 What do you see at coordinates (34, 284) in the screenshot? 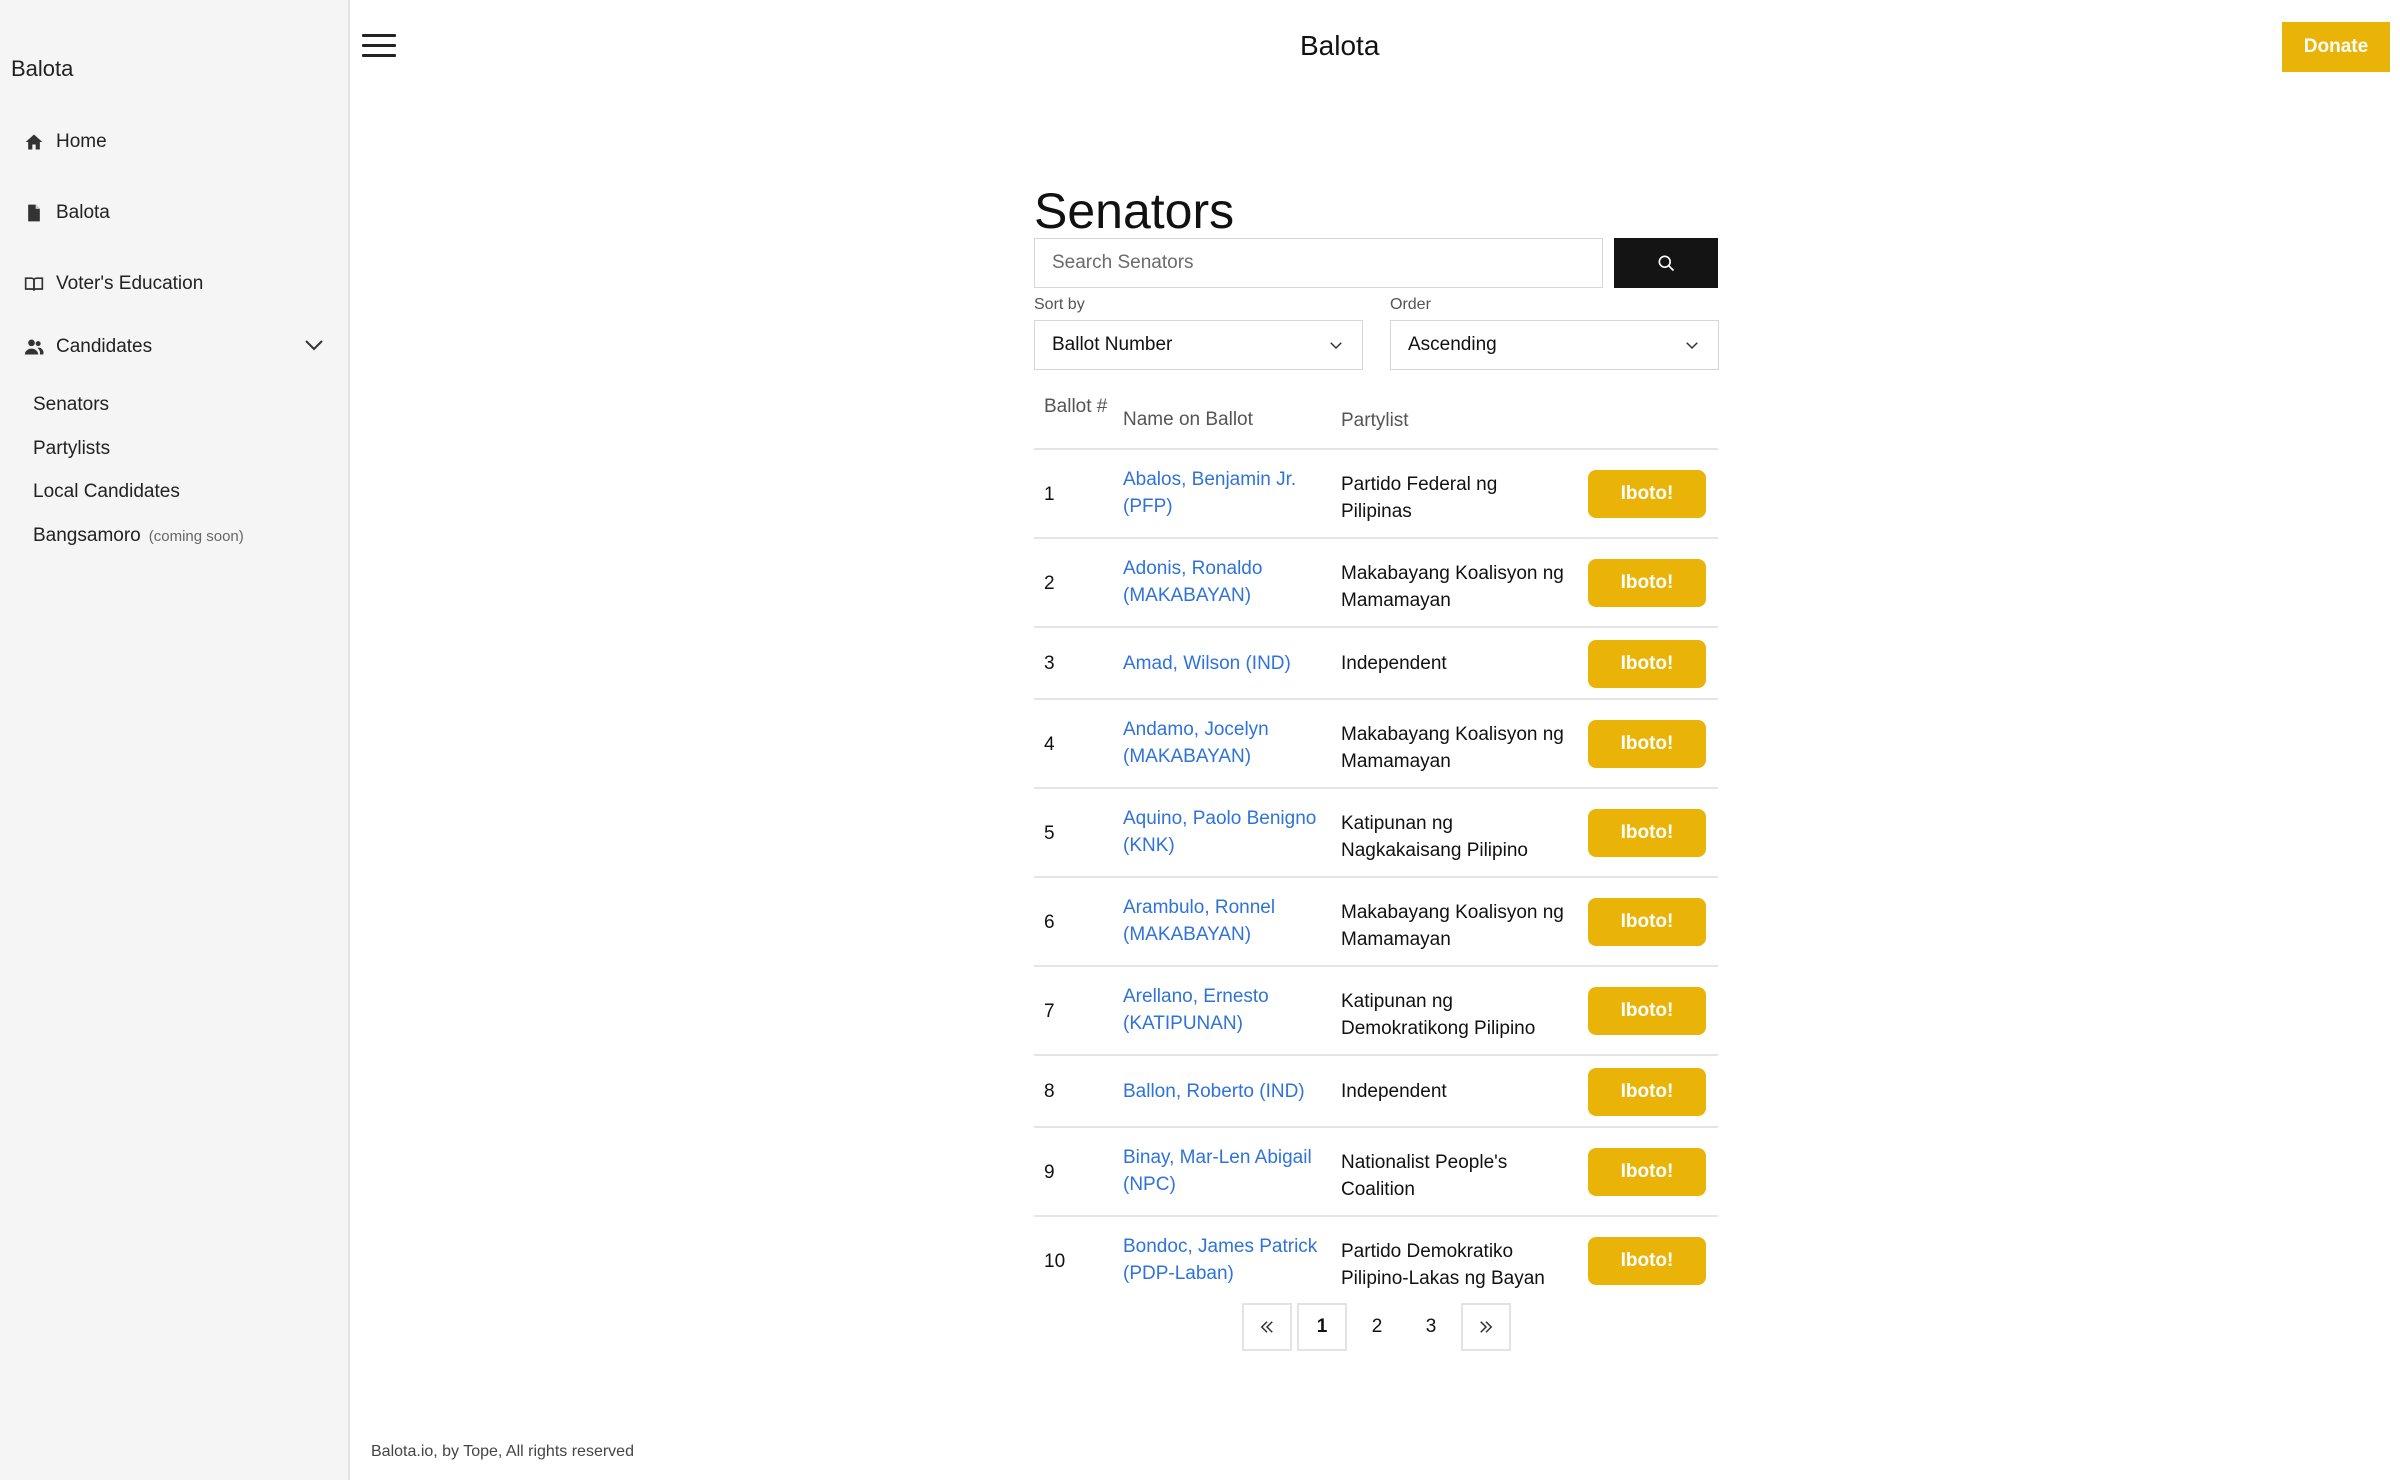
I see `book-icon` at bounding box center [34, 284].